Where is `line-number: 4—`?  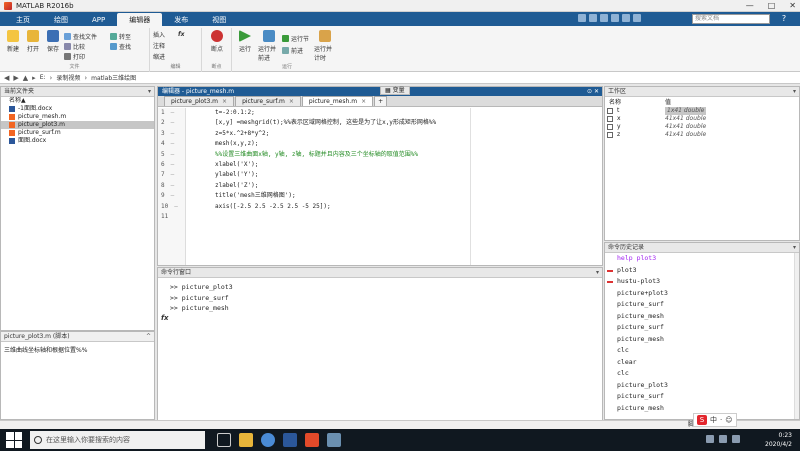 line-number: 4— is located at coordinates (171, 144).